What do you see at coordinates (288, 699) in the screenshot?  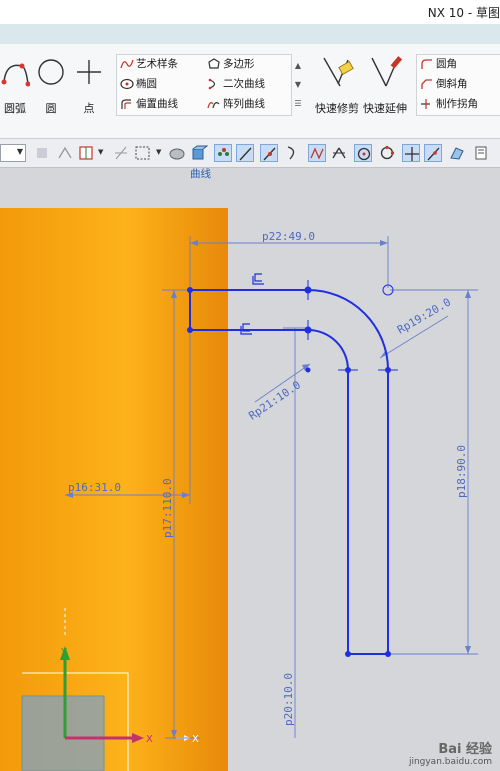 I see `dim-p20: p20:10.0` at bounding box center [288, 699].